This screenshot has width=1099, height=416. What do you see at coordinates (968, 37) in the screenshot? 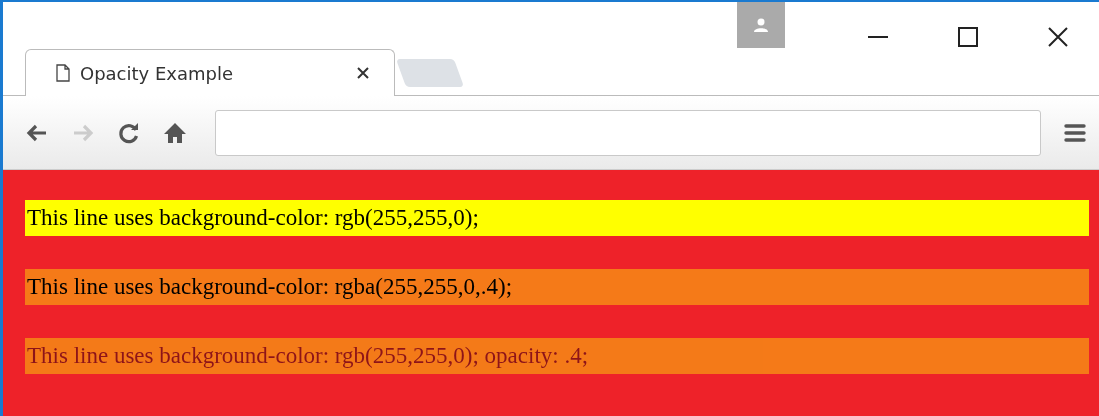
I see `maximize-icon` at bounding box center [968, 37].